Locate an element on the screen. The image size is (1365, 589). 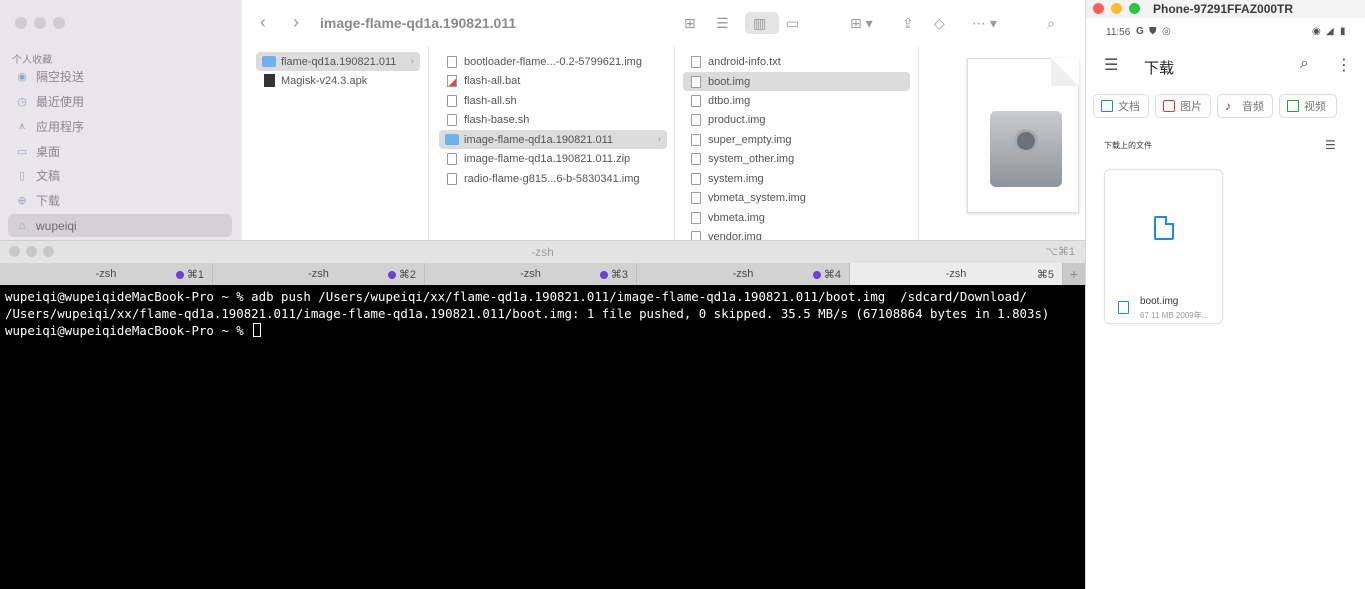
list-item: bootloader-flame...-0.2-5799621.img is located at coordinates (553, 61).